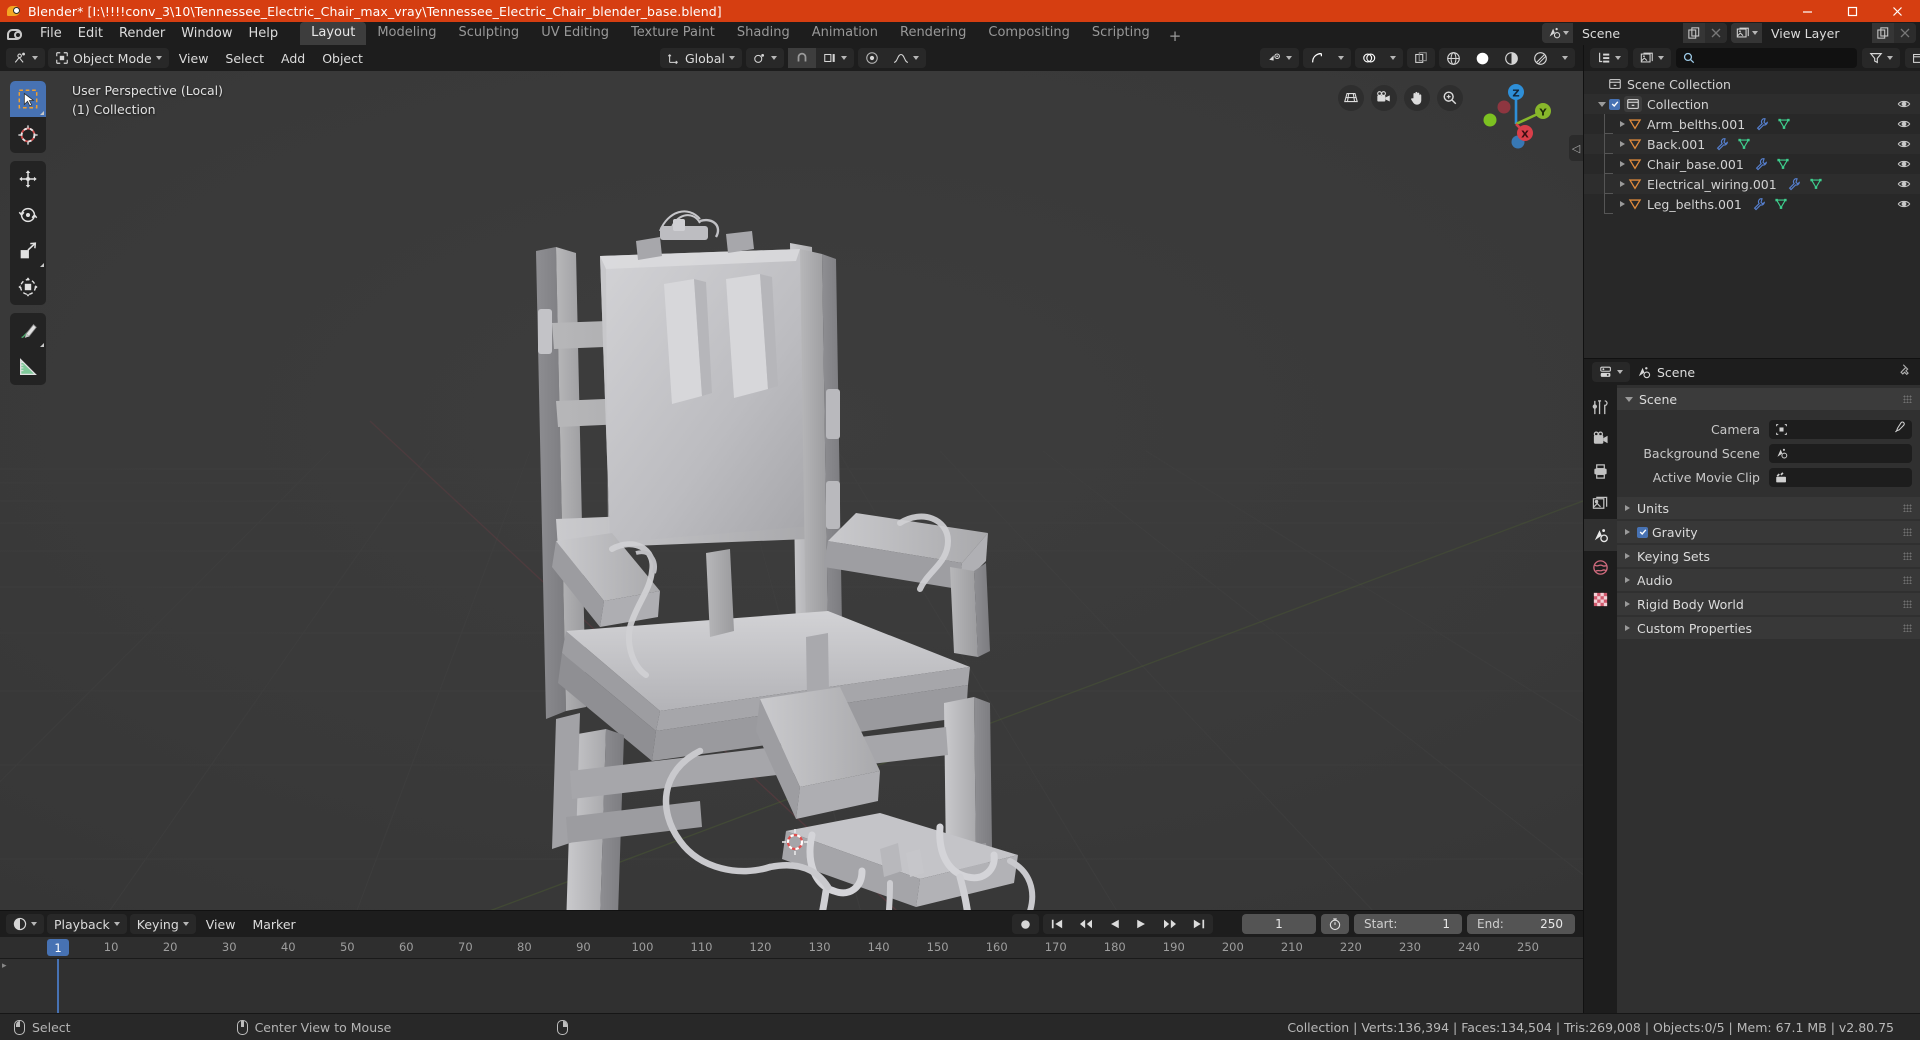 The height and width of the screenshot is (1040, 1920). What do you see at coordinates (1752, 184) in the screenshot?
I see `outliner-row-object-3: Electrical_wiring.001` at bounding box center [1752, 184].